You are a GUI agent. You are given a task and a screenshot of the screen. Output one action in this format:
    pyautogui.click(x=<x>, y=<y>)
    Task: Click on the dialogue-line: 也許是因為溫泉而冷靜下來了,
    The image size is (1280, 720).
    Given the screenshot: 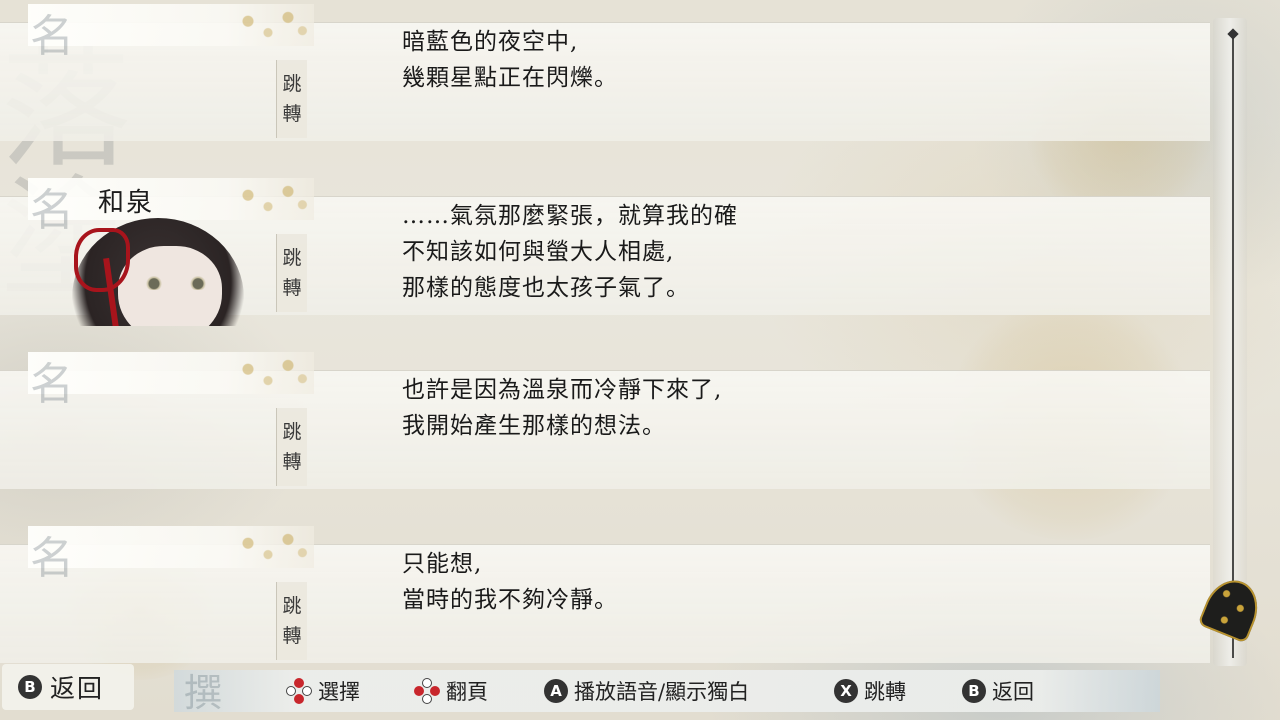 What is the action you would take?
    pyautogui.click(x=562, y=390)
    